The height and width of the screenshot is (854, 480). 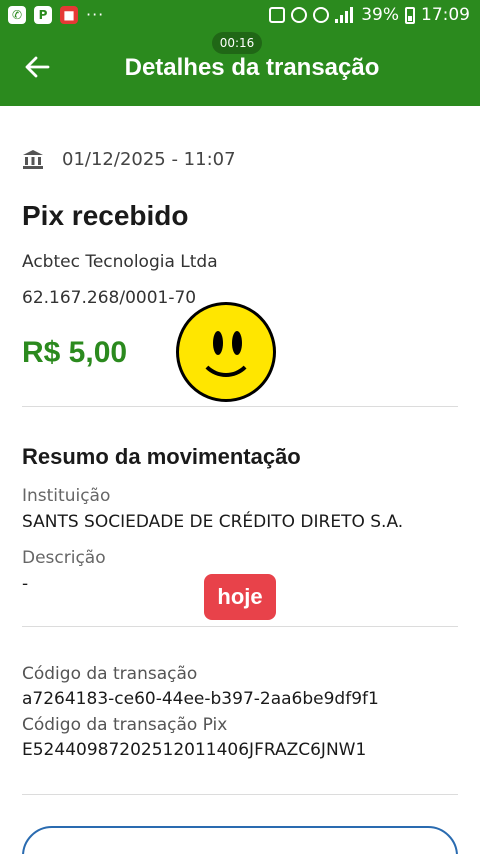 I want to click on signal-icon, so click(x=345, y=15).